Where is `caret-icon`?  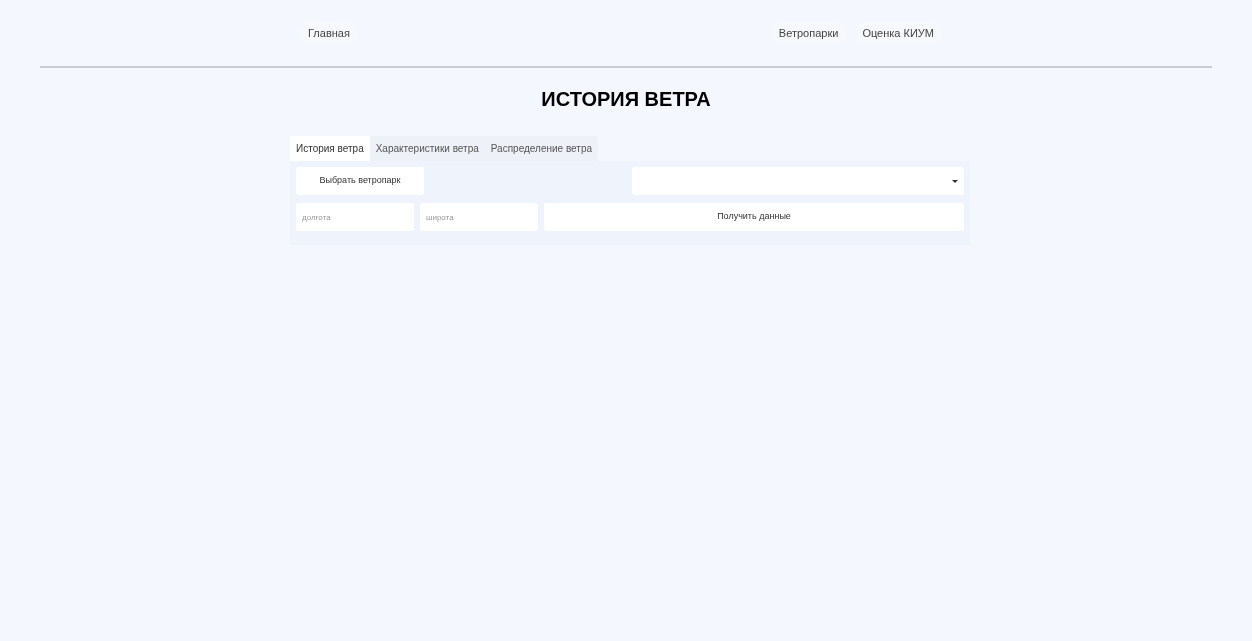
caret-icon is located at coordinates (955, 181).